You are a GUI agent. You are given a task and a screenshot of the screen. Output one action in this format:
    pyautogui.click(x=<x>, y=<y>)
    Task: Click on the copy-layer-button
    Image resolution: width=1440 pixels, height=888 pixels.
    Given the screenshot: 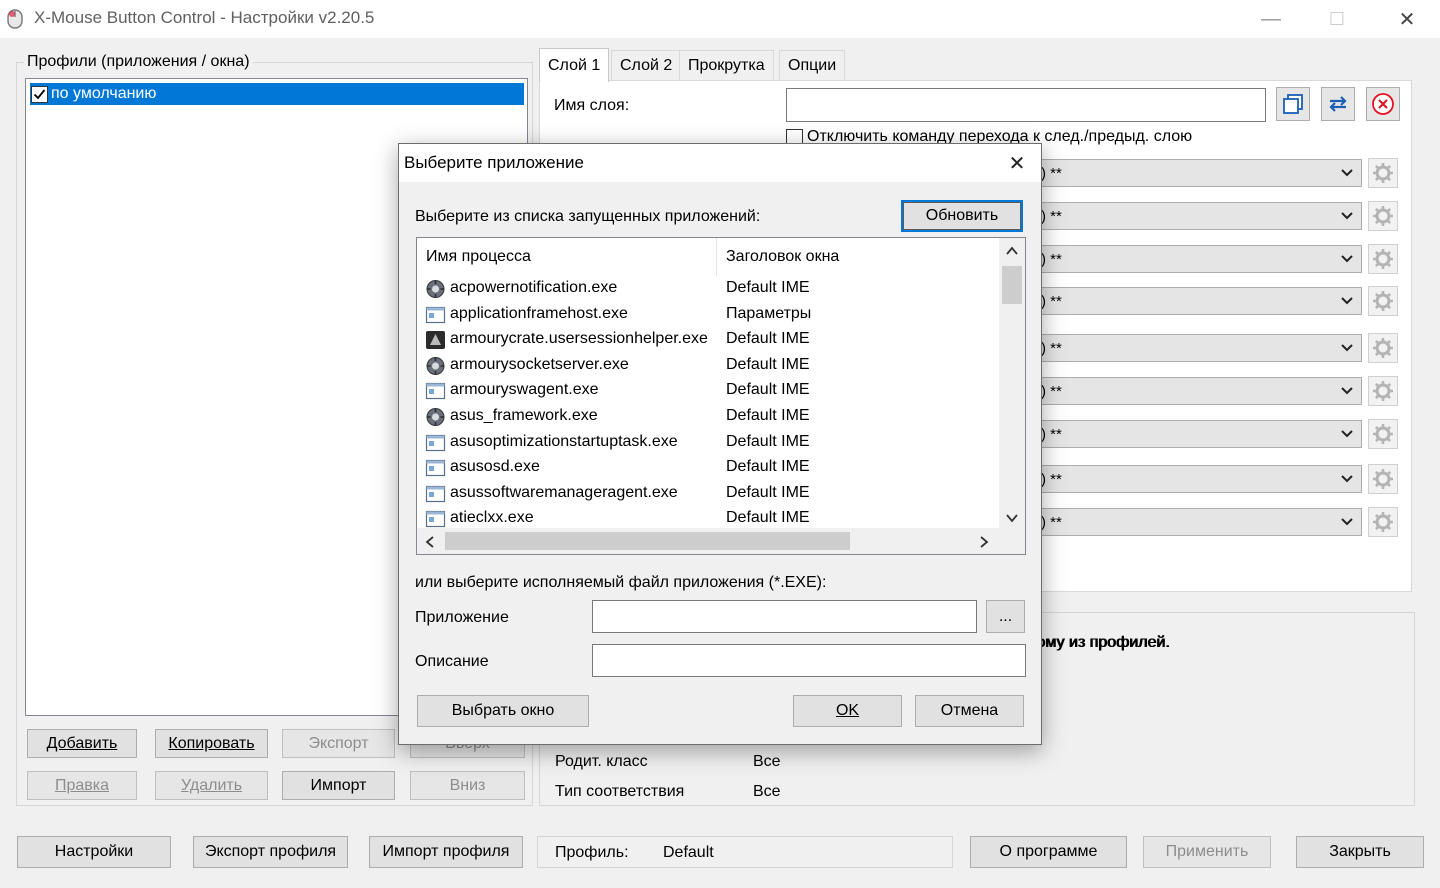 What is the action you would take?
    pyautogui.click(x=1293, y=104)
    